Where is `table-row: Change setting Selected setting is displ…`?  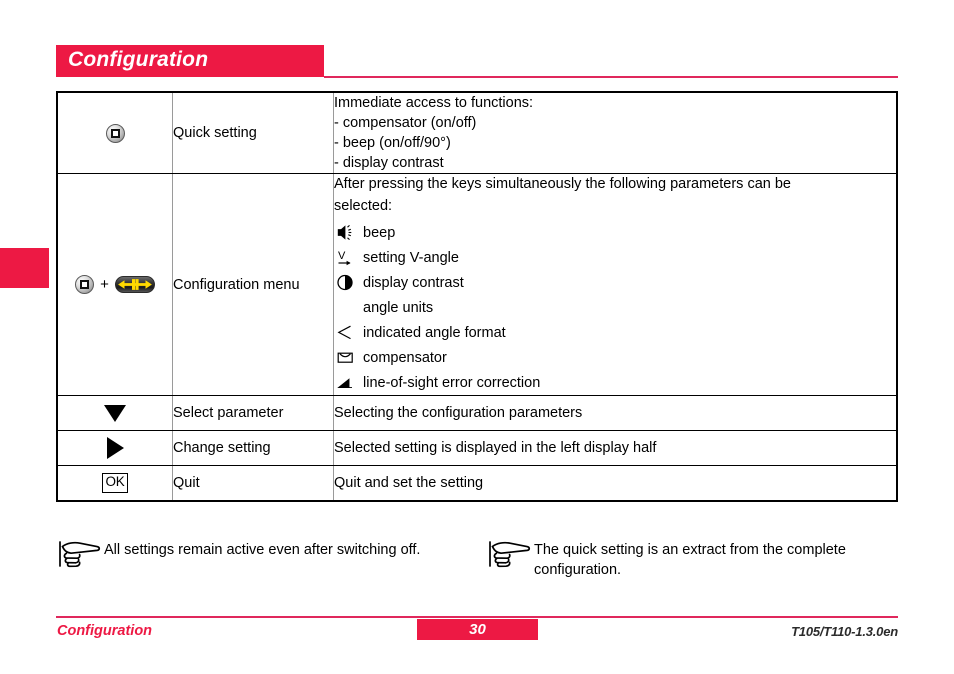 table-row: Change setting Selected setting is displ… is located at coordinates (477, 448).